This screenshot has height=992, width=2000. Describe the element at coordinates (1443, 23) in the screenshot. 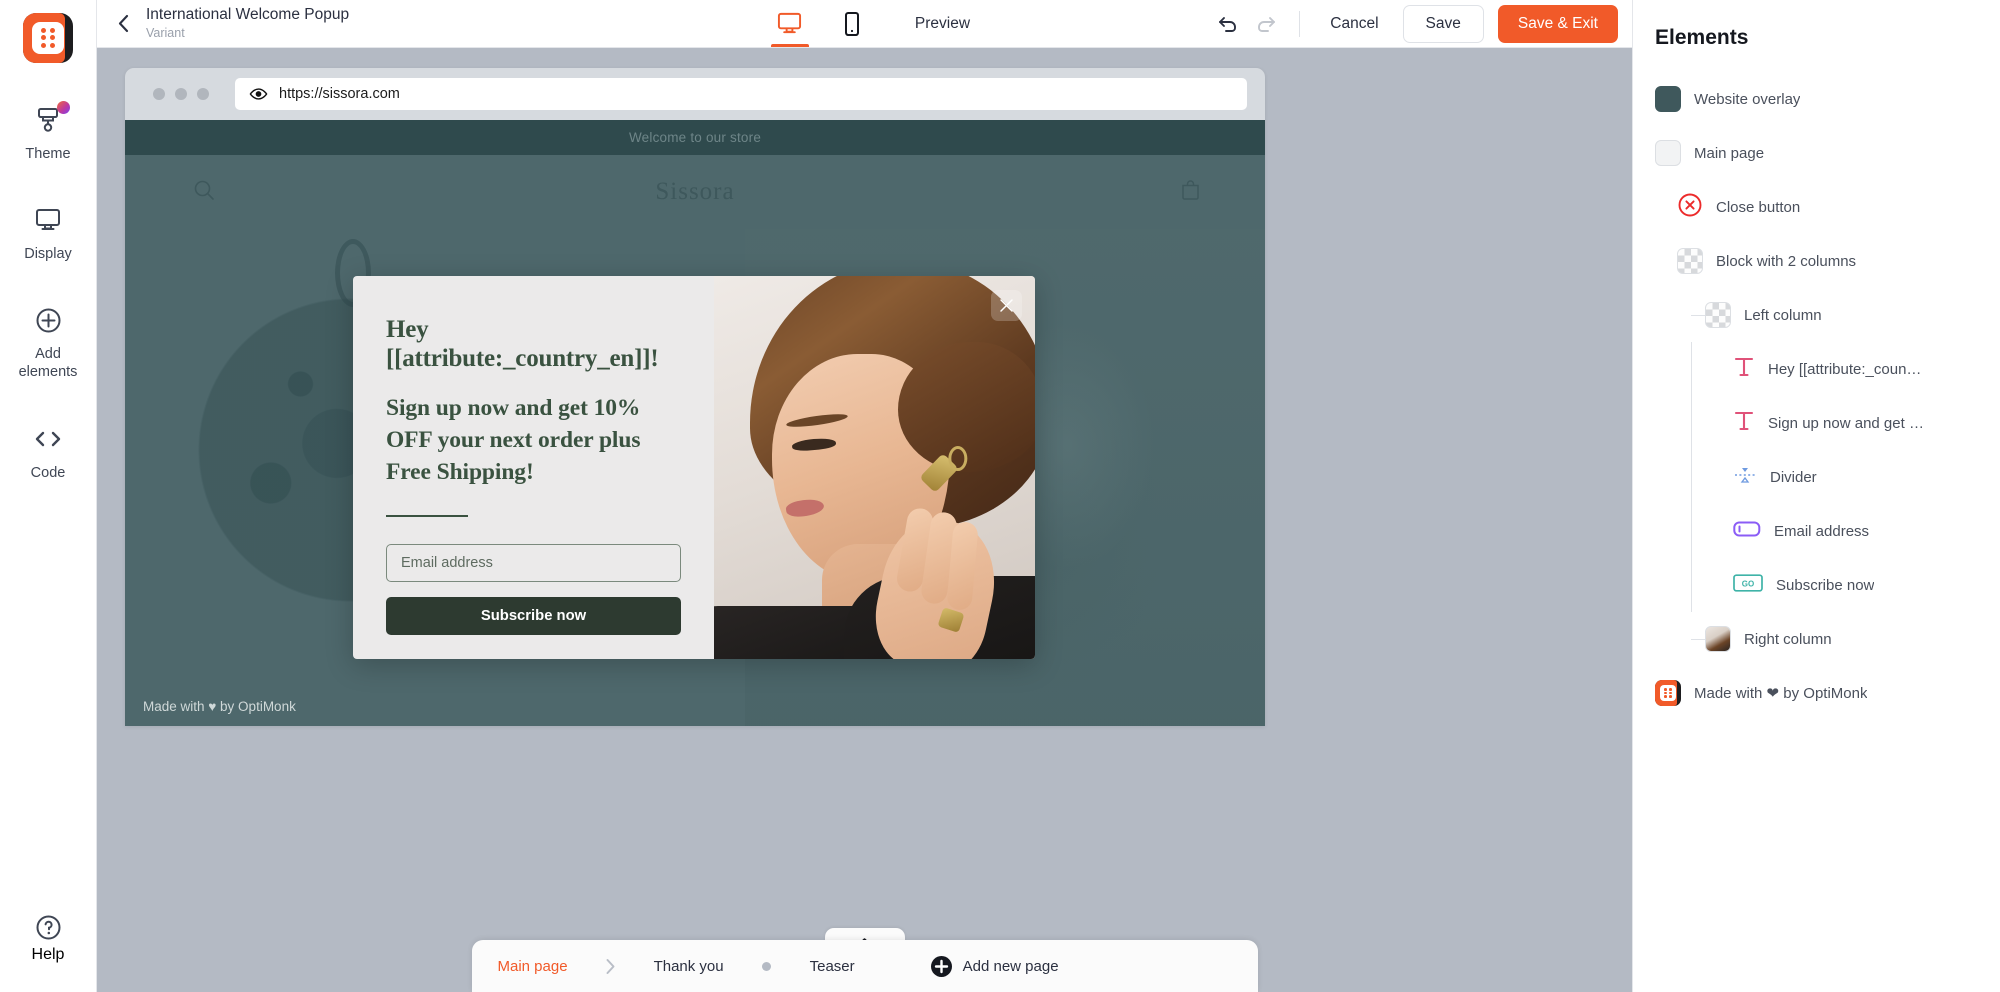

I see `save-button: Save` at that location.